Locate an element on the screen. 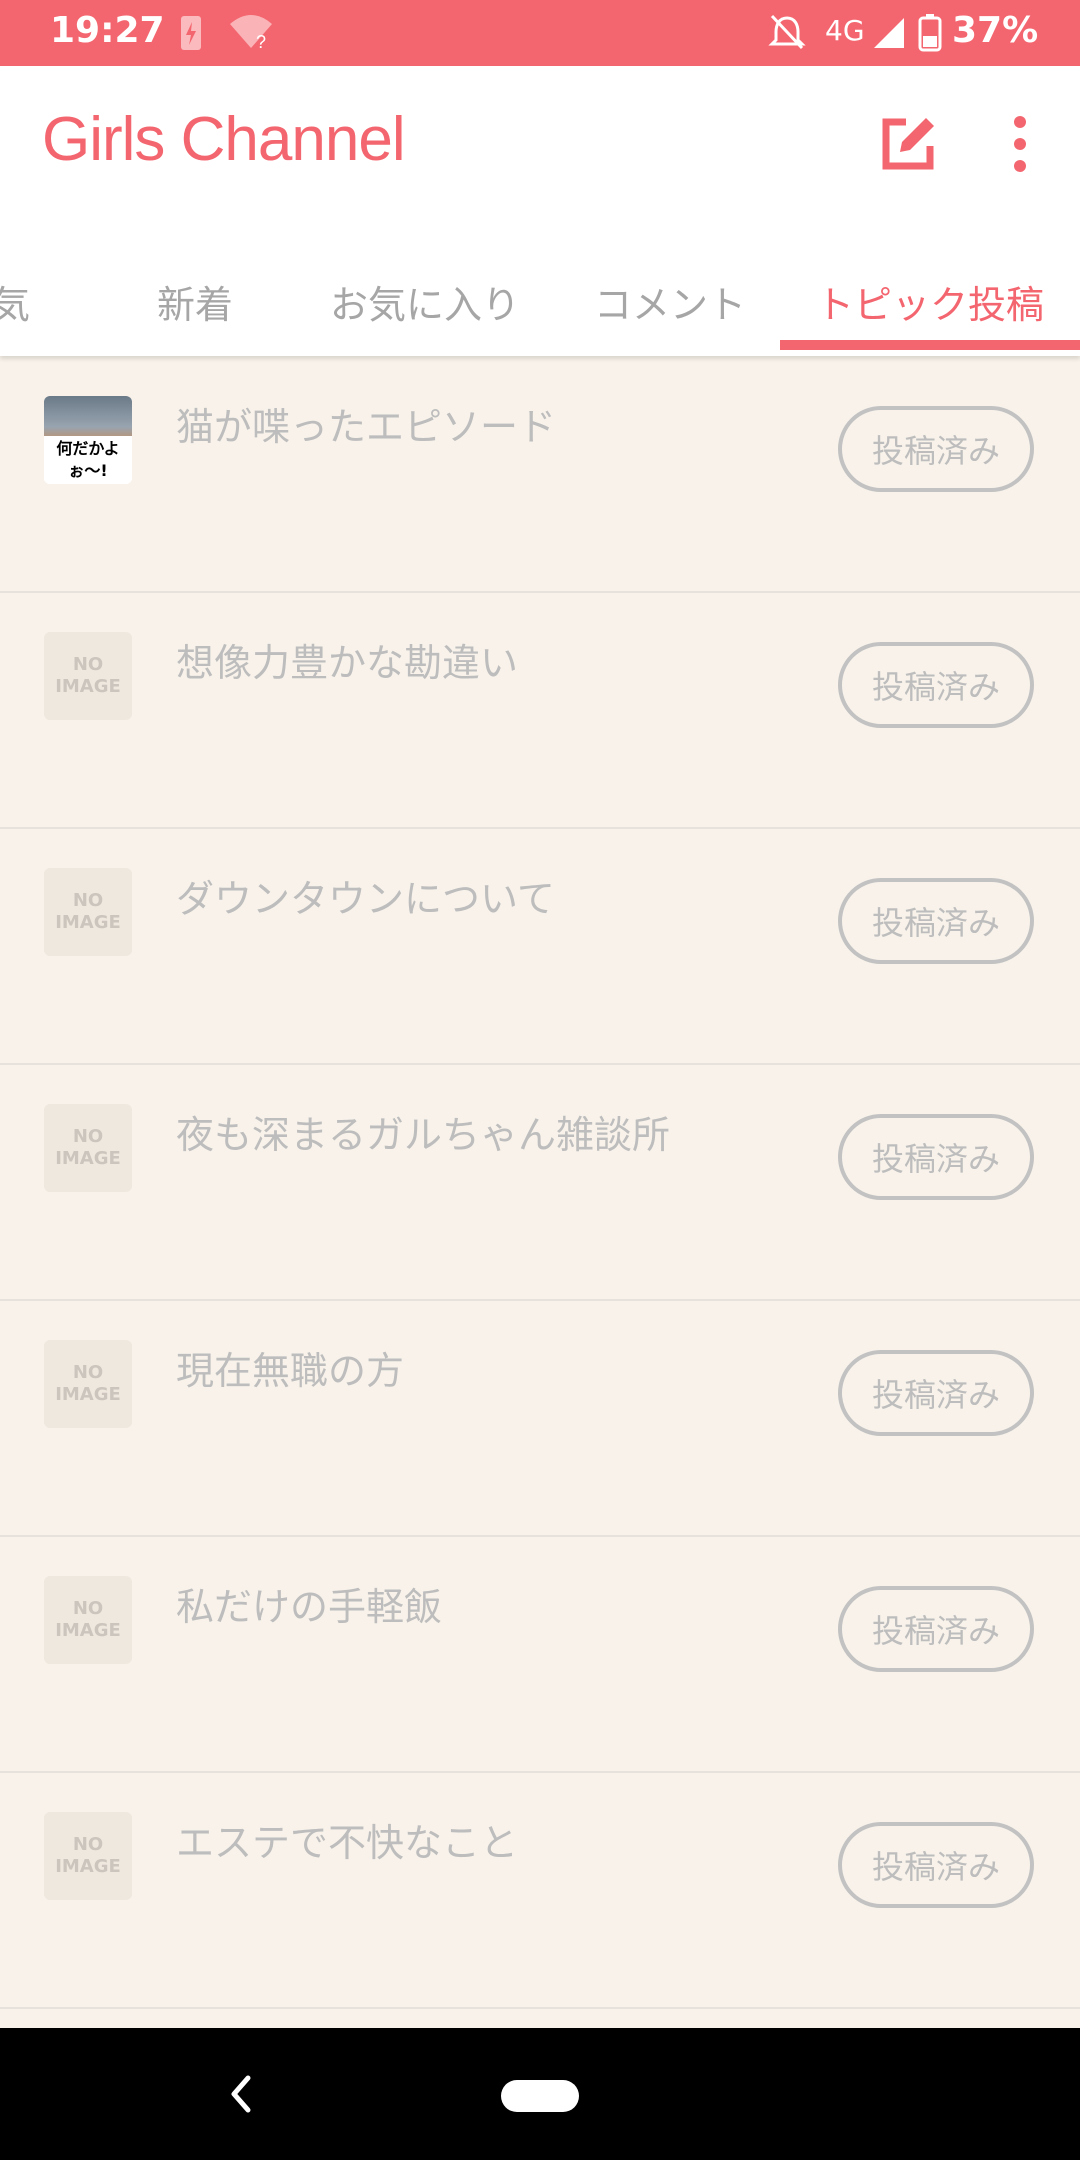  topic-title: 現在無職の方 is located at coordinates (290, 1371).